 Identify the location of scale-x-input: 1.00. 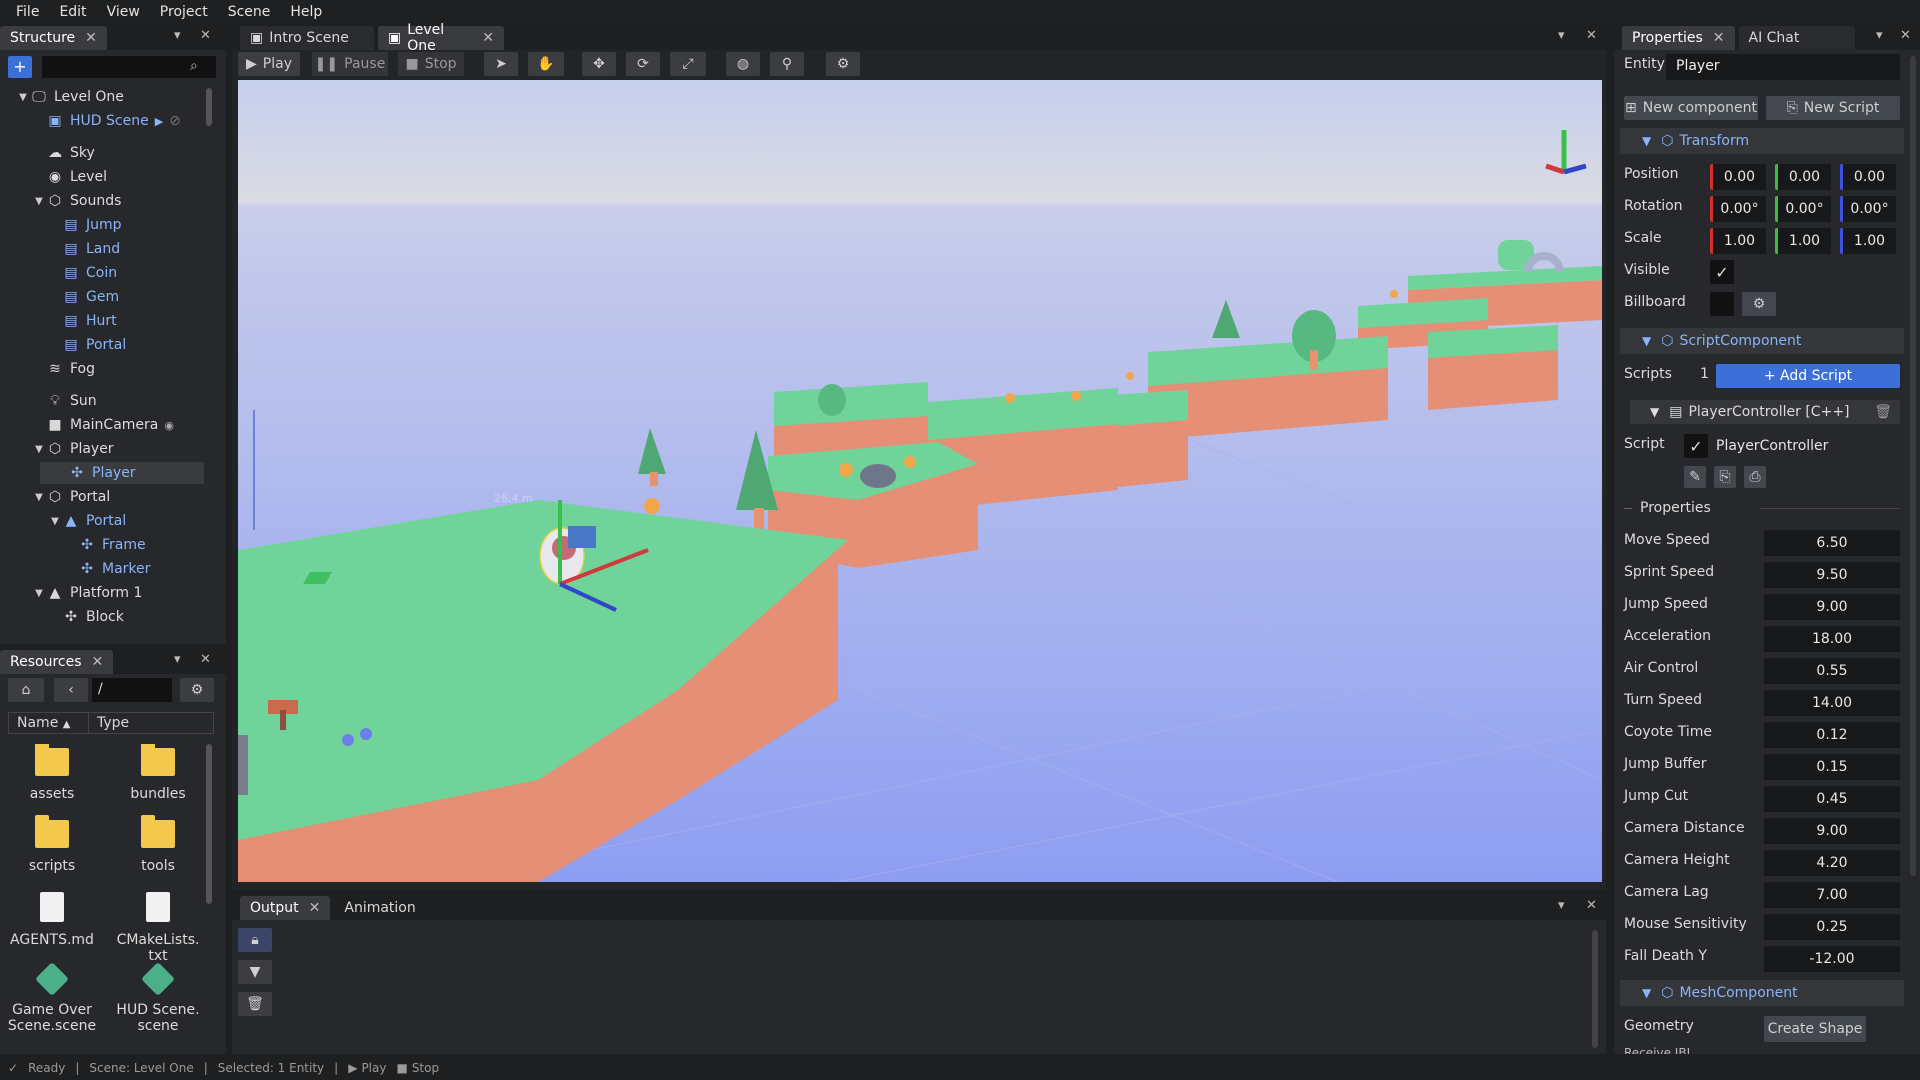
(1738, 241).